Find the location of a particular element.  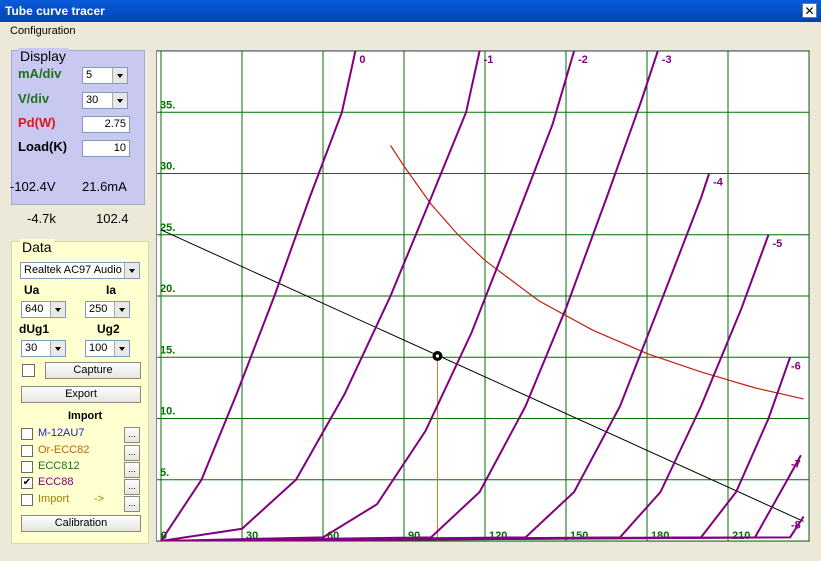

x-tick-label: 180 is located at coordinates (660, 535).